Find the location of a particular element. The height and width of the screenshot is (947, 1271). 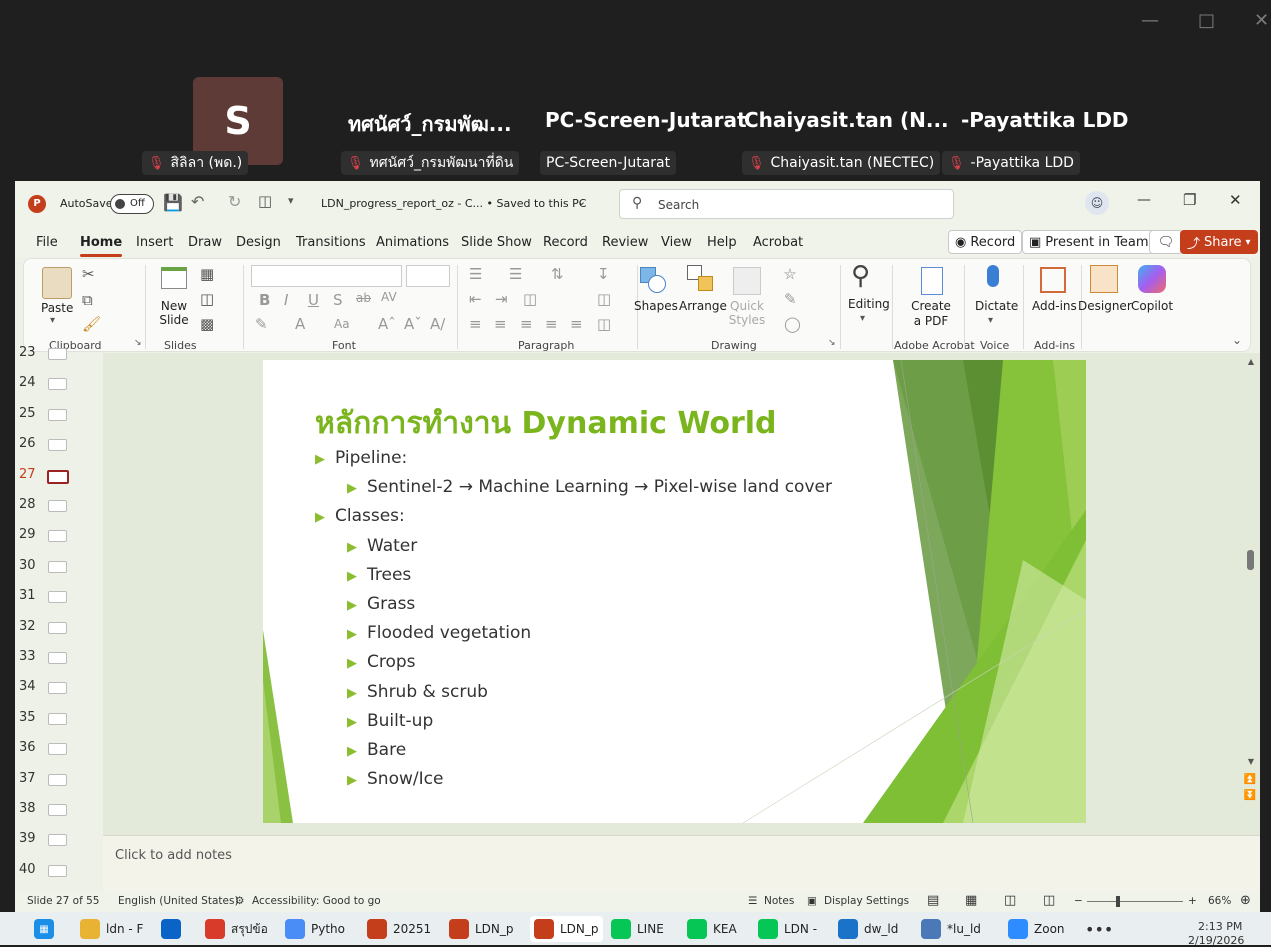

sub-bullet-item: ▶ Crops is located at coordinates (381, 662).